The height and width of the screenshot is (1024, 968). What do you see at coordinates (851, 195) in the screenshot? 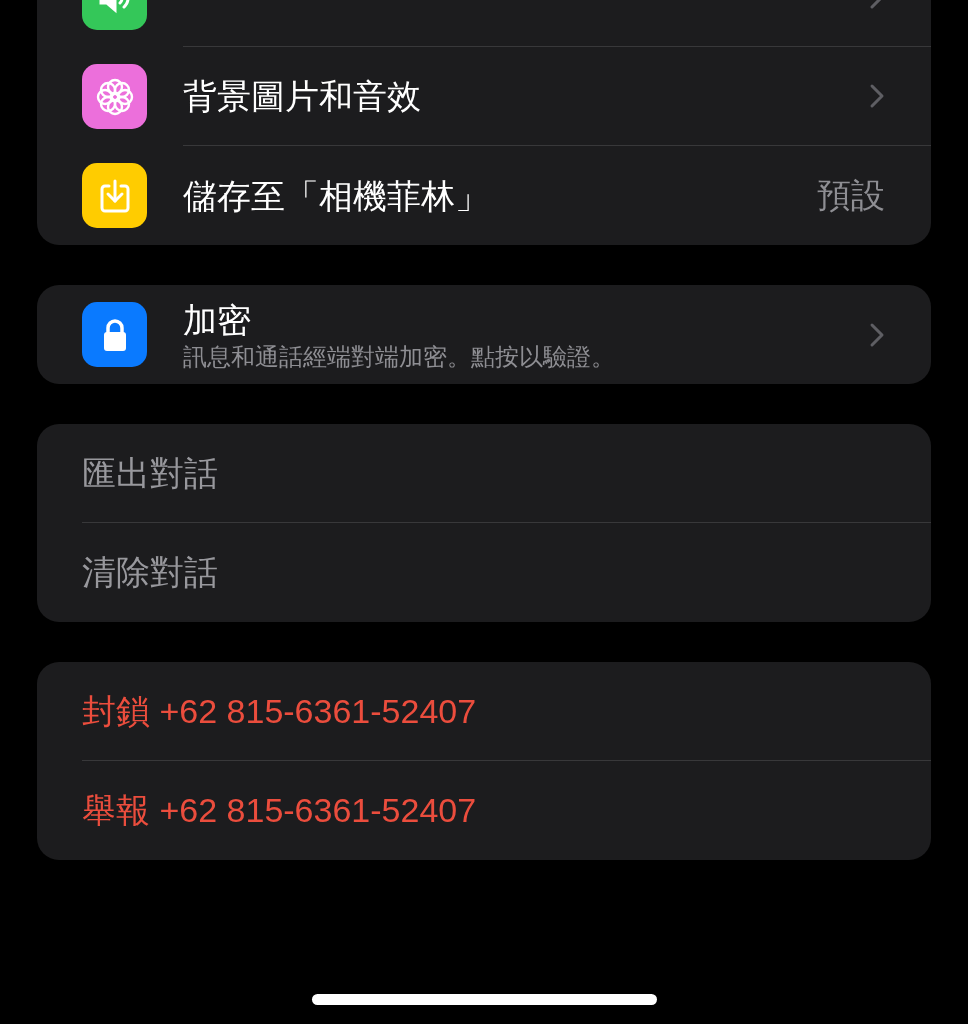
I see `setting-value: 預設` at bounding box center [851, 195].